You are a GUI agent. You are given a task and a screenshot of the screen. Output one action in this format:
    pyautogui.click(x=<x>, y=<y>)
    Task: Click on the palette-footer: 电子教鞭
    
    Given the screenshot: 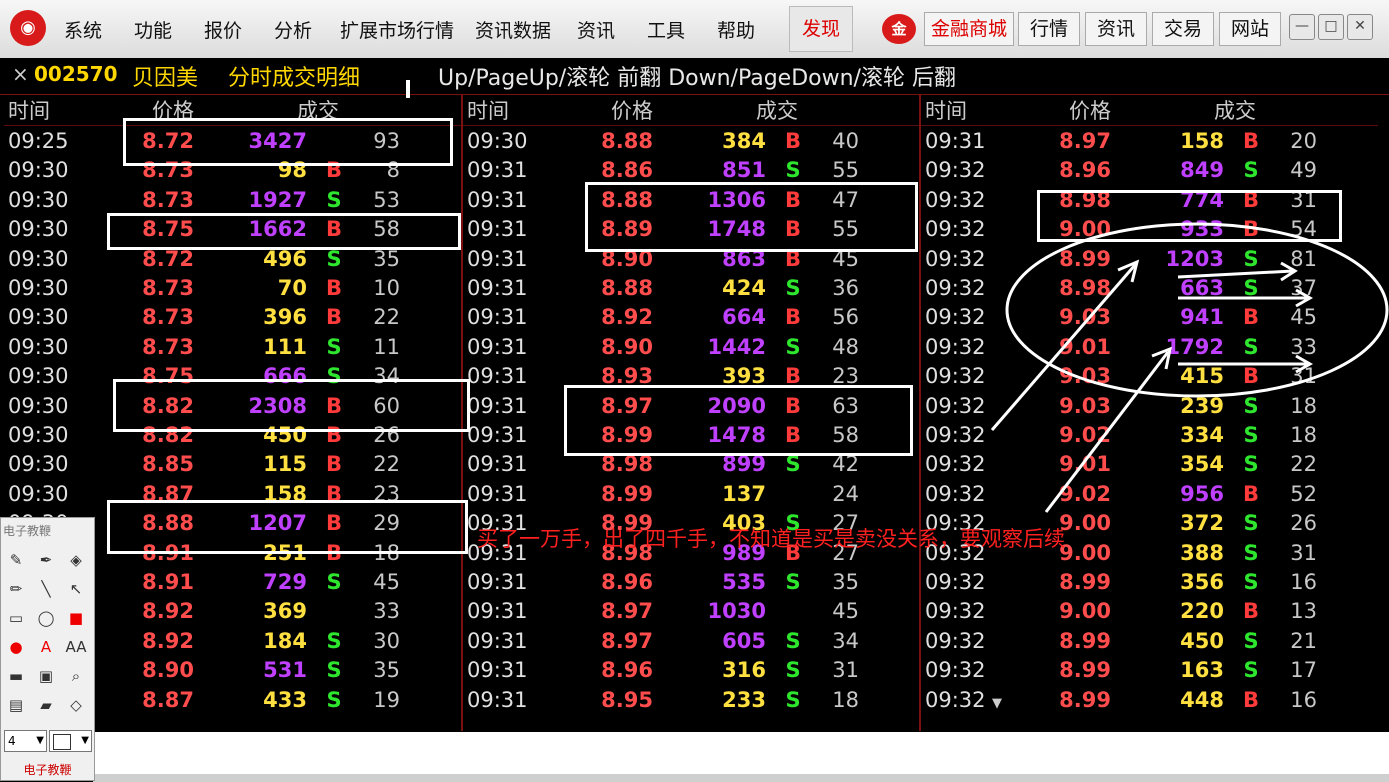 What is the action you would take?
    pyautogui.click(x=47, y=770)
    